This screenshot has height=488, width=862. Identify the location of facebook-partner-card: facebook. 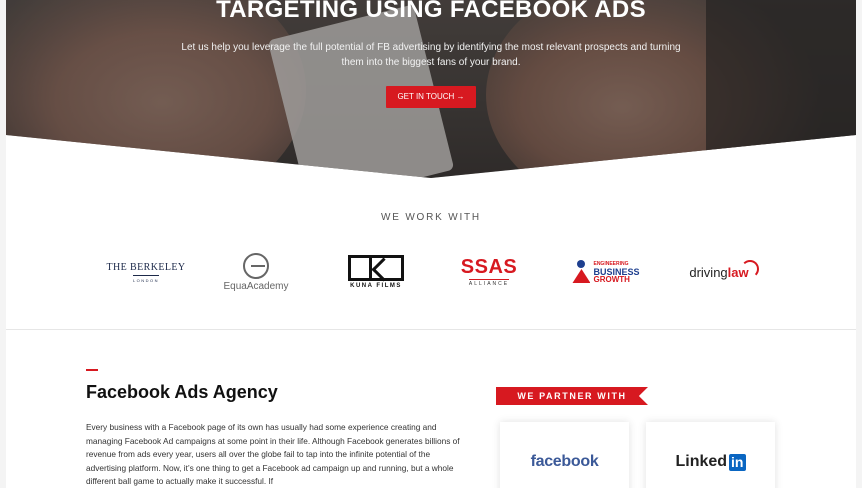
(564, 455).